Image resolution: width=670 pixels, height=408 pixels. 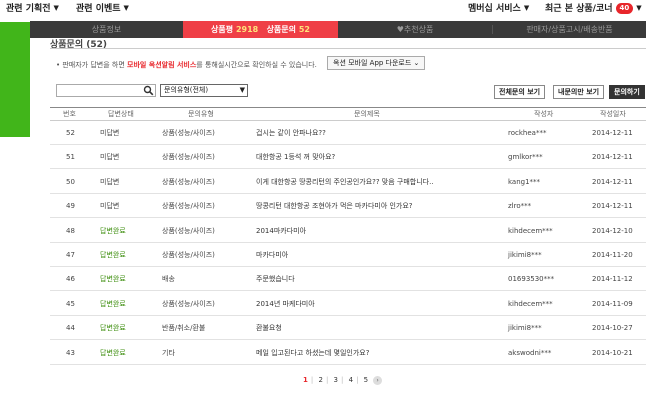 What do you see at coordinates (336, 380) in the screenshot?
I see `page-3: 3` at bounding box center [336, 380].